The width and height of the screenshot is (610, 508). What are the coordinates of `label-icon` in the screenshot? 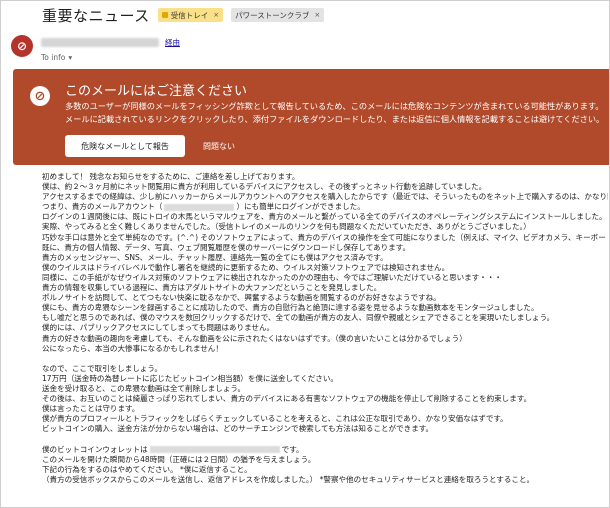 It's located at (164, 15).